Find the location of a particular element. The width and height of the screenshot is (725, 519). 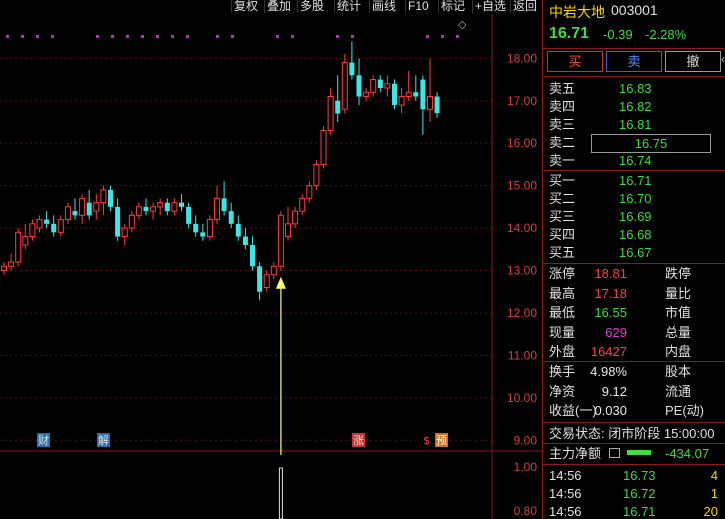

ask-price: 16.74 is located at coordinates (635, 160).